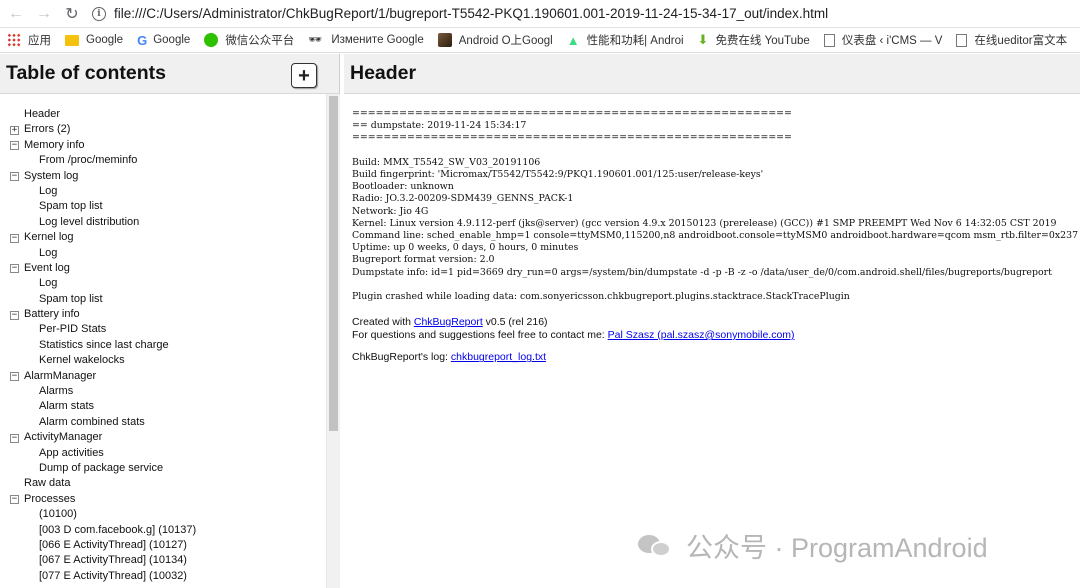 The height and width of the screenshot is (588, 1080). Describe the element at coordinates (169, 422) in the screenshot. I see `toc-item: Alarm combined stats` at that location.